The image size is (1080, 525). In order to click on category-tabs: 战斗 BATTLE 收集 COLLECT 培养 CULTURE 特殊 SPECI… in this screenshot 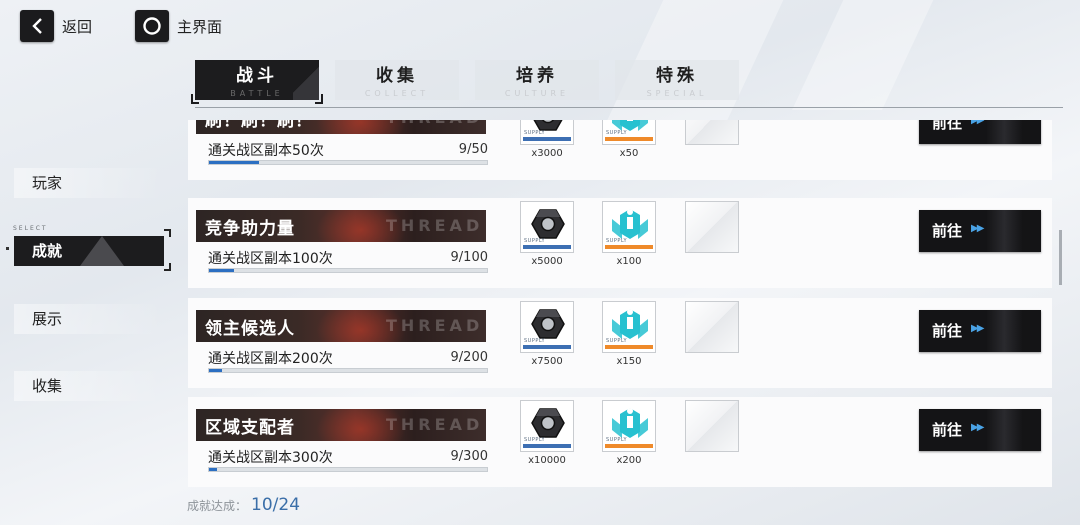, I will do `click(627, 84)`.